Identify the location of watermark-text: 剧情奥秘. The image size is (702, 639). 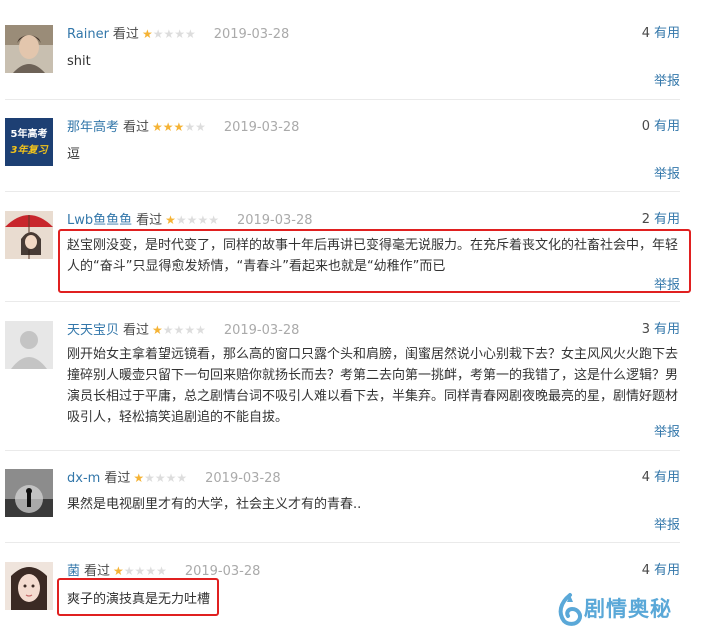
(628, 609).